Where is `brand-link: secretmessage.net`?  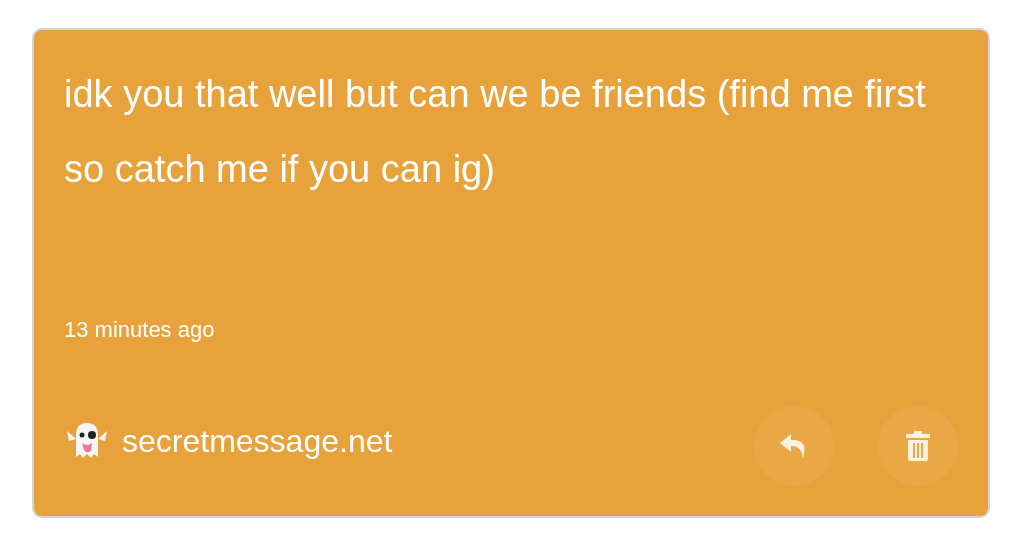
brand-link: secretmessage.net is located at coordinates (257, 441).